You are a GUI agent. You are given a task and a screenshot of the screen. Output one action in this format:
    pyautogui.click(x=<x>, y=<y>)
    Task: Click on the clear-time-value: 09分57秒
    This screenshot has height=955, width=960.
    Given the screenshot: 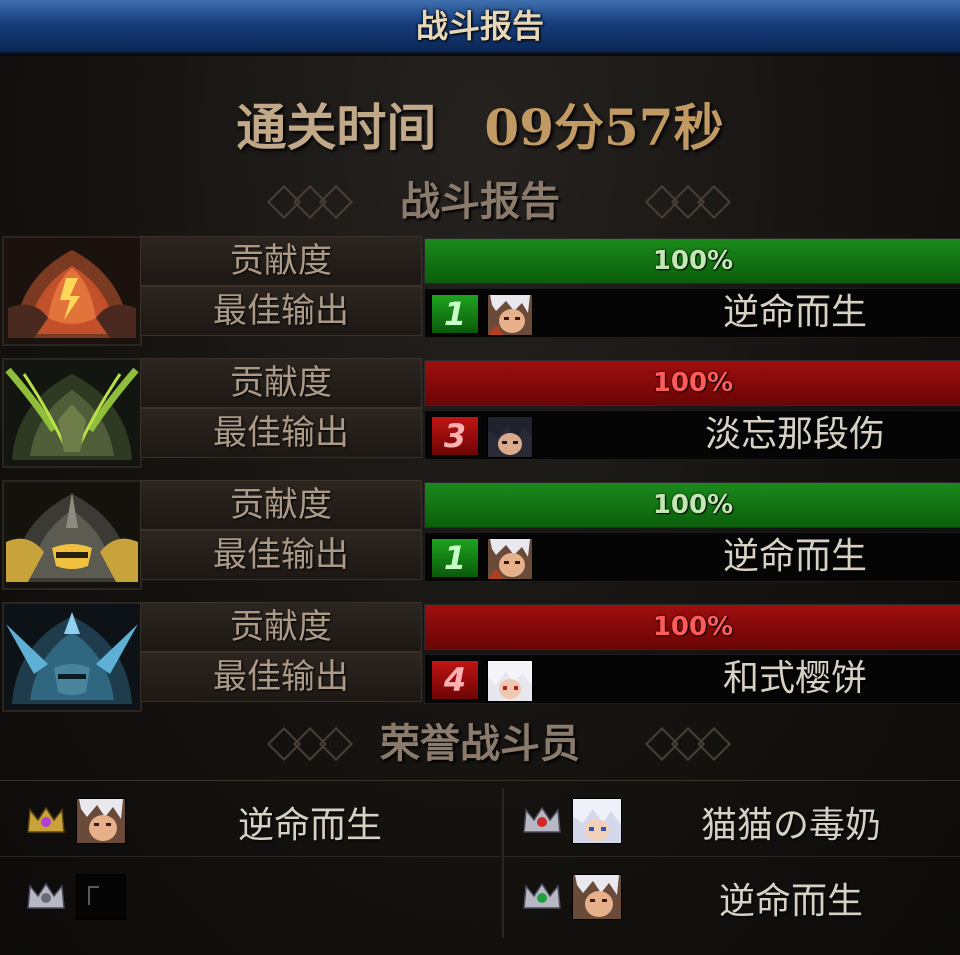 What is the action you would take?
    pyautogui.click(x=604, y=127)
    